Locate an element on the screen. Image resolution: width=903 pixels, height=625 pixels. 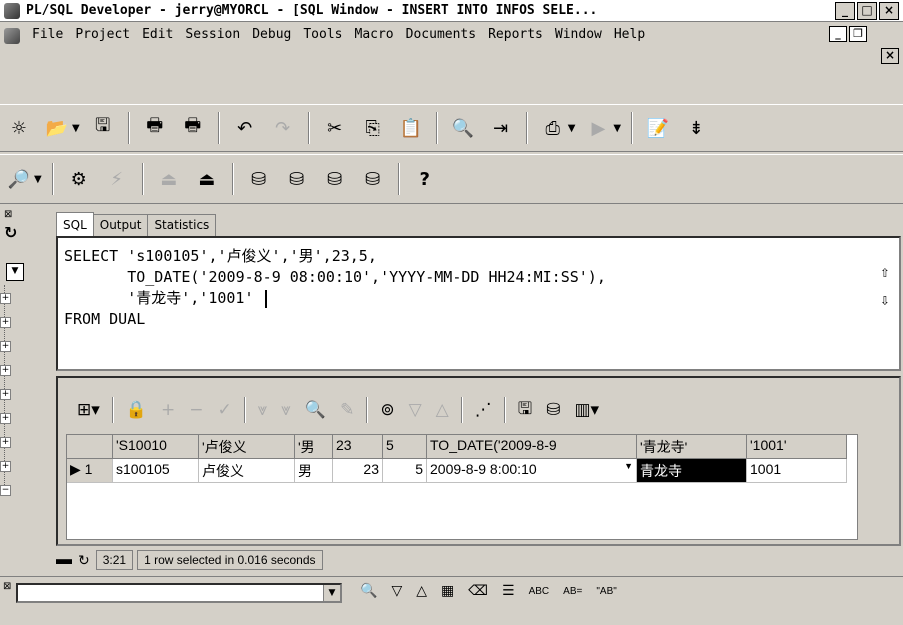
menu-window: Window is located at coordinates (578, 34).